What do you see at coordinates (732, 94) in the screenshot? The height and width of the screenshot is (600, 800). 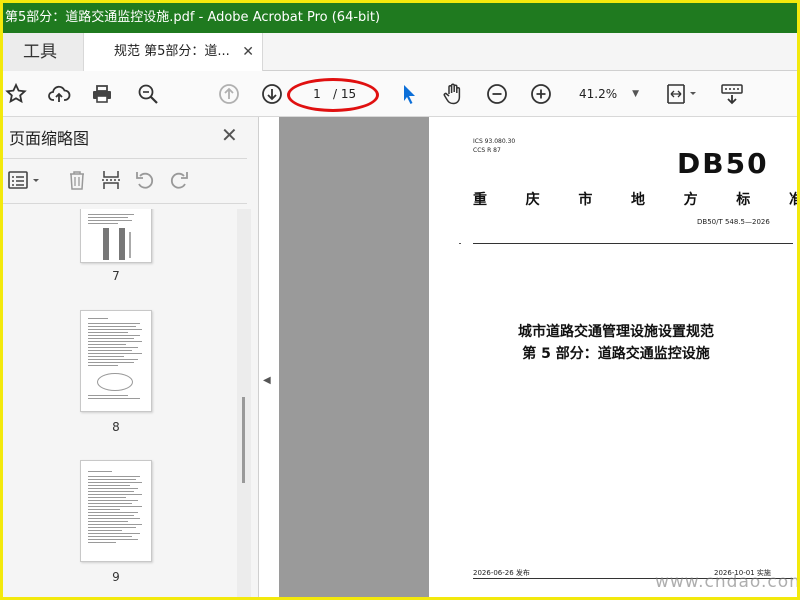 I see `keyboard-scroll-icon` at bounding box center [732, 94].